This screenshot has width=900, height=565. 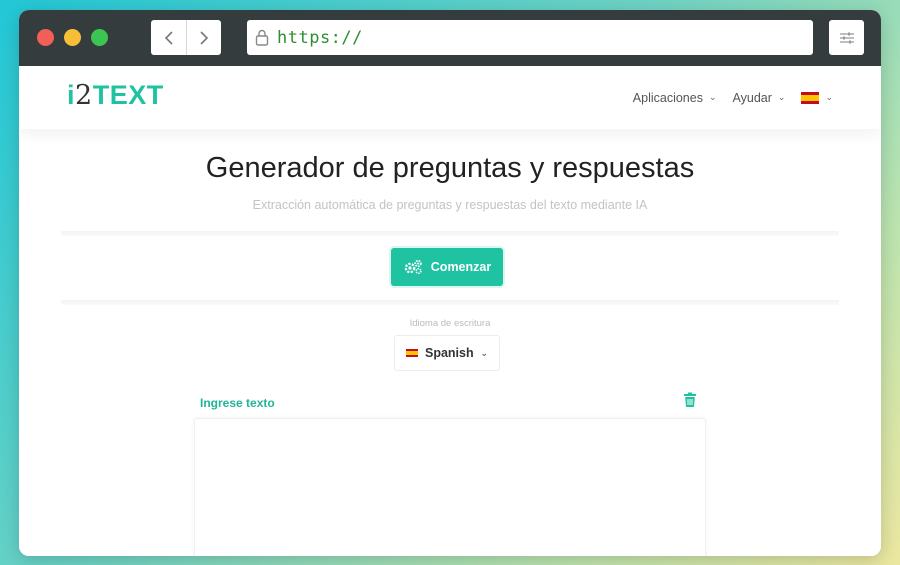 I want to click on menu-item-applications: Aplicaciones ⌄, so click(x=675, y=98).